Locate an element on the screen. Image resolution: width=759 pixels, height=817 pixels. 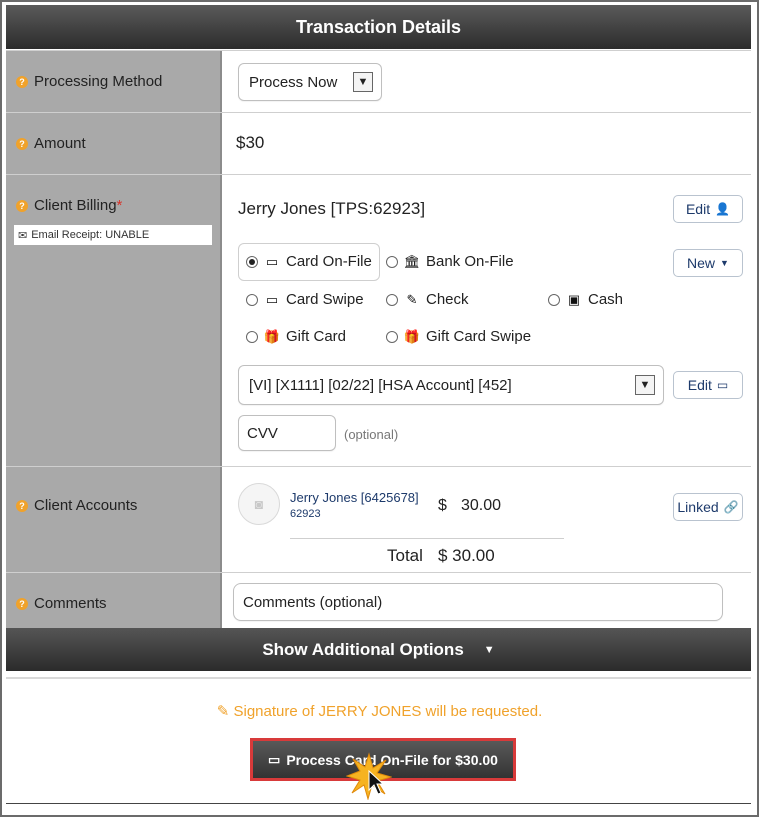
option-gift-card: 🎁 Gift Card is located at coordinates (296, 336).